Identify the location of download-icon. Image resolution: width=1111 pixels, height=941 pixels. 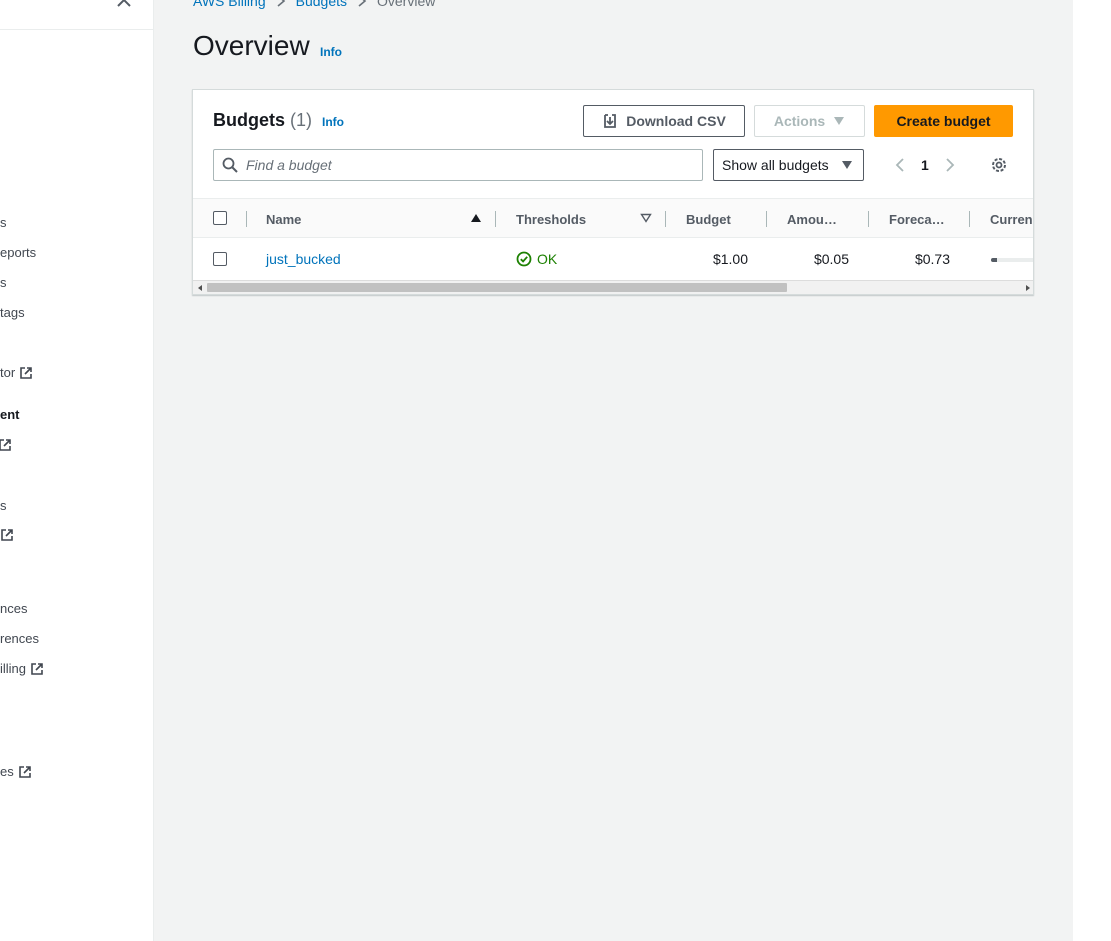
(610, 121).